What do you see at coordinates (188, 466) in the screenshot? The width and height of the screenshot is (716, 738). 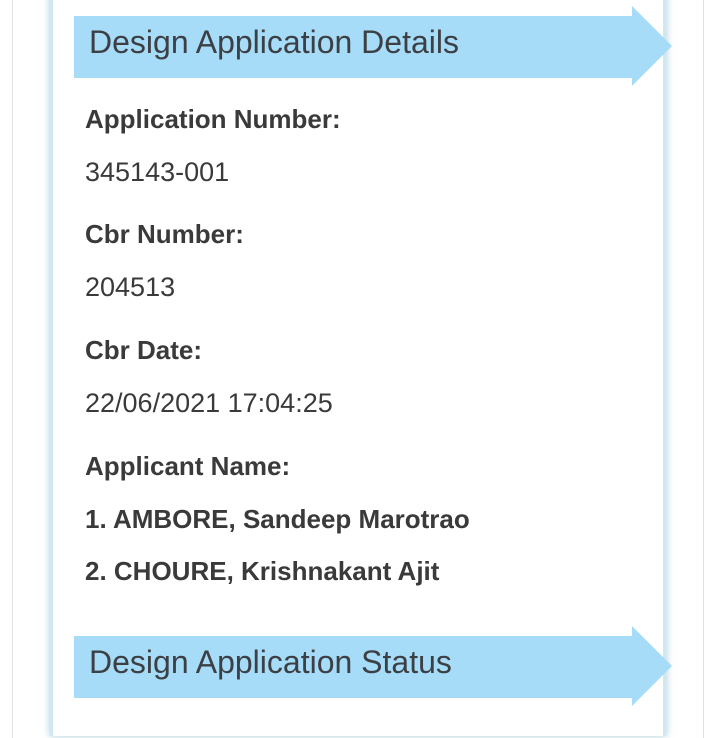 I see `applicant-name-label: Applicant Name:` at bounding box center [188, 466].